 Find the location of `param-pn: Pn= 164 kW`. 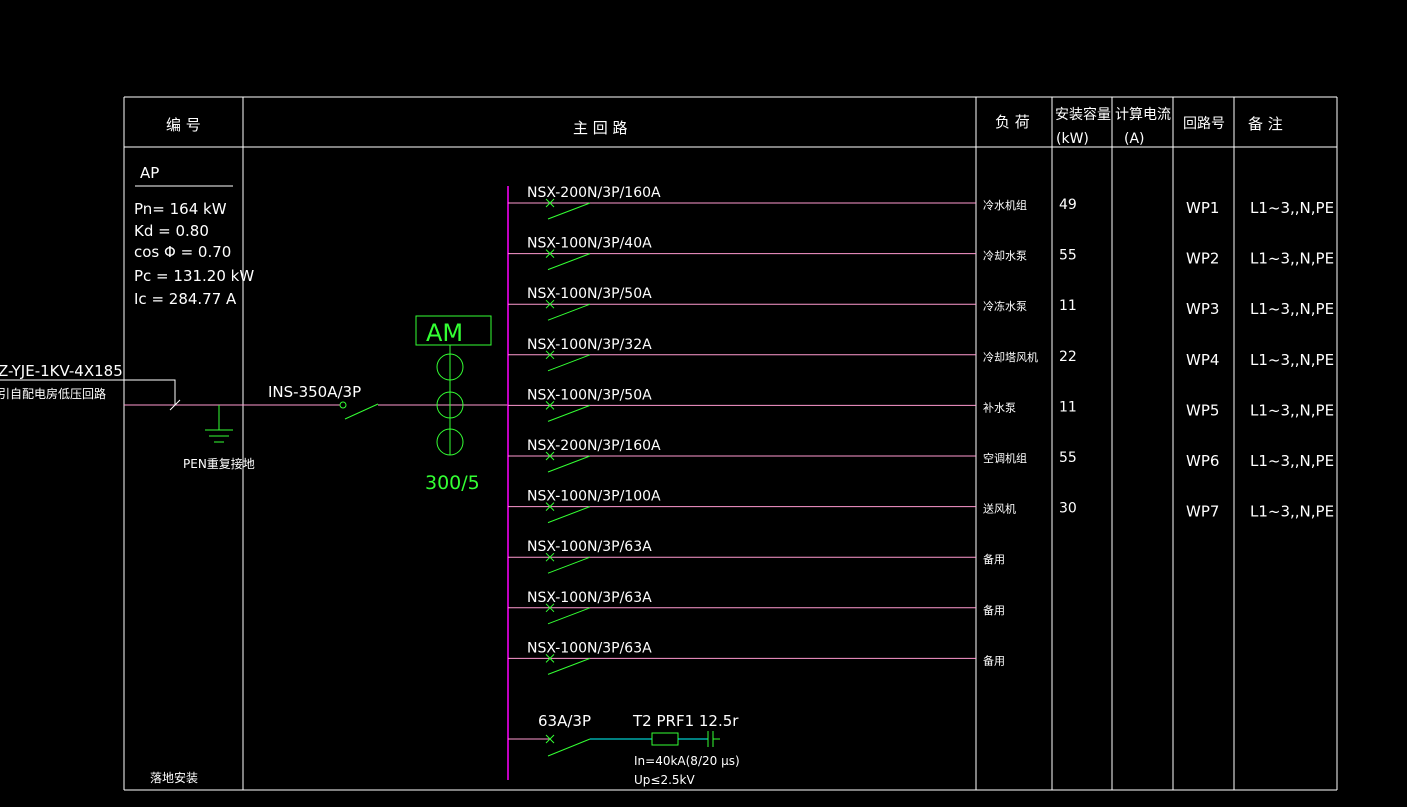

param-pn: Pn= 164 kW is located at coordinates (180, 209).